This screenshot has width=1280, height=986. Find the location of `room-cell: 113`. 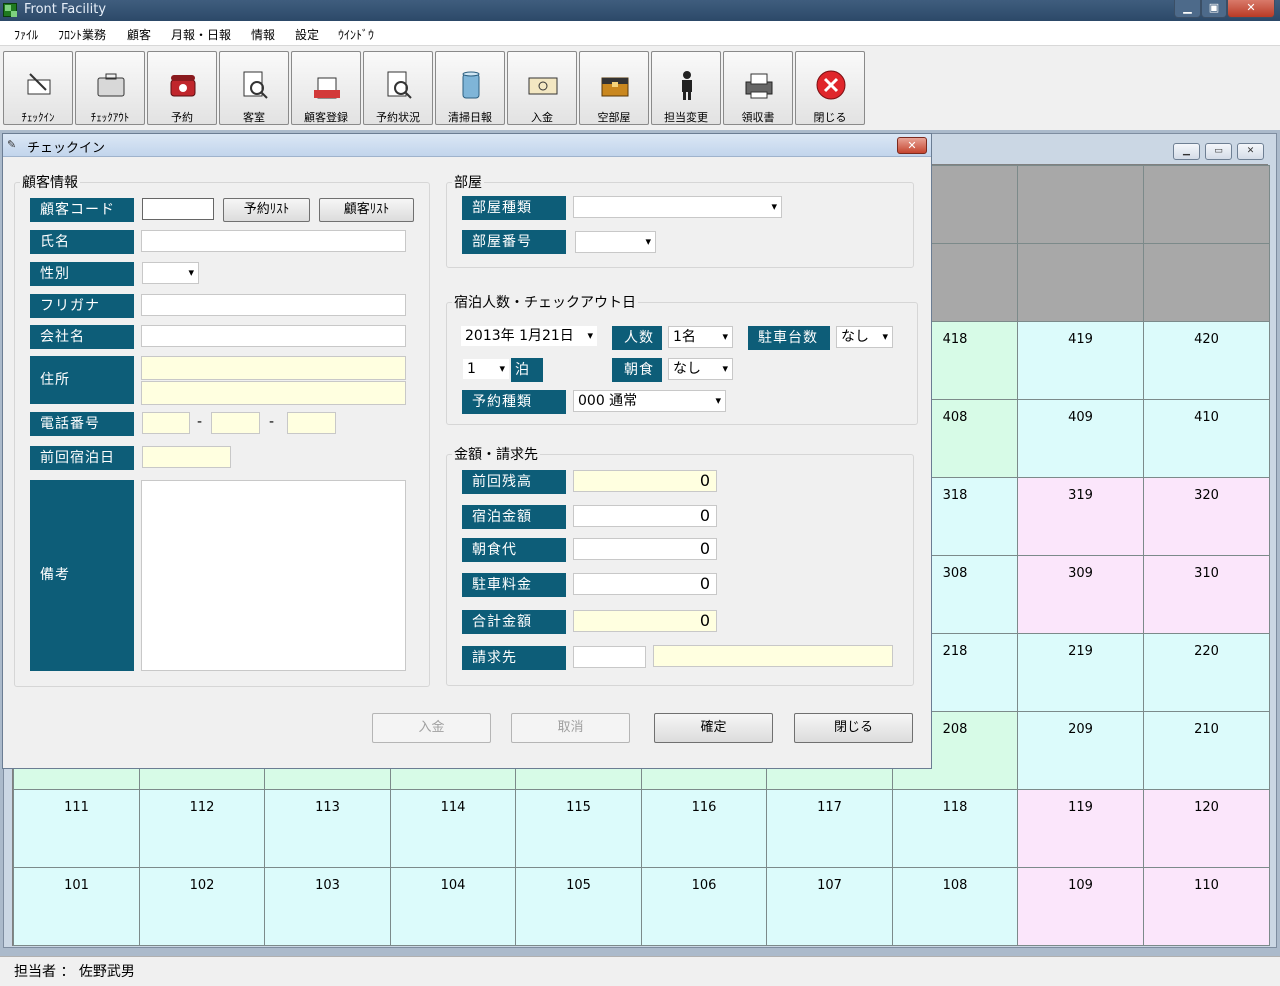

room-cell: 113 is located at coordinates (327, 828).